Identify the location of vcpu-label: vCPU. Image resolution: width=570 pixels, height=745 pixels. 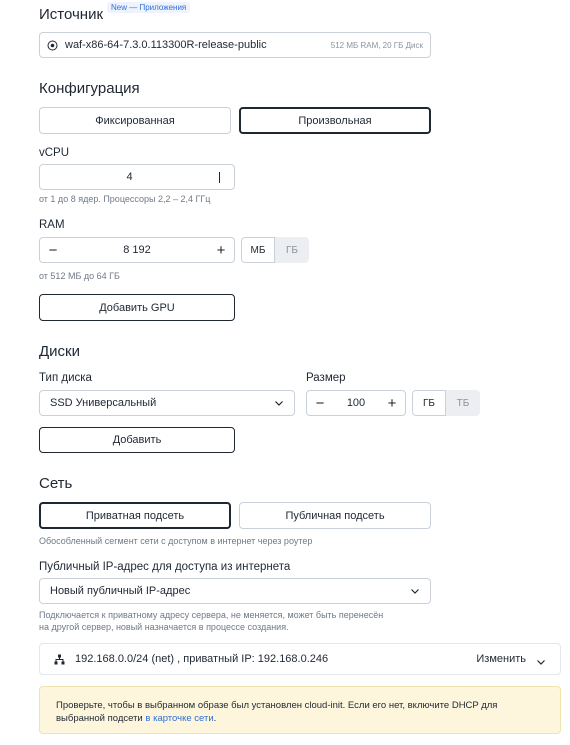
(54, 153).